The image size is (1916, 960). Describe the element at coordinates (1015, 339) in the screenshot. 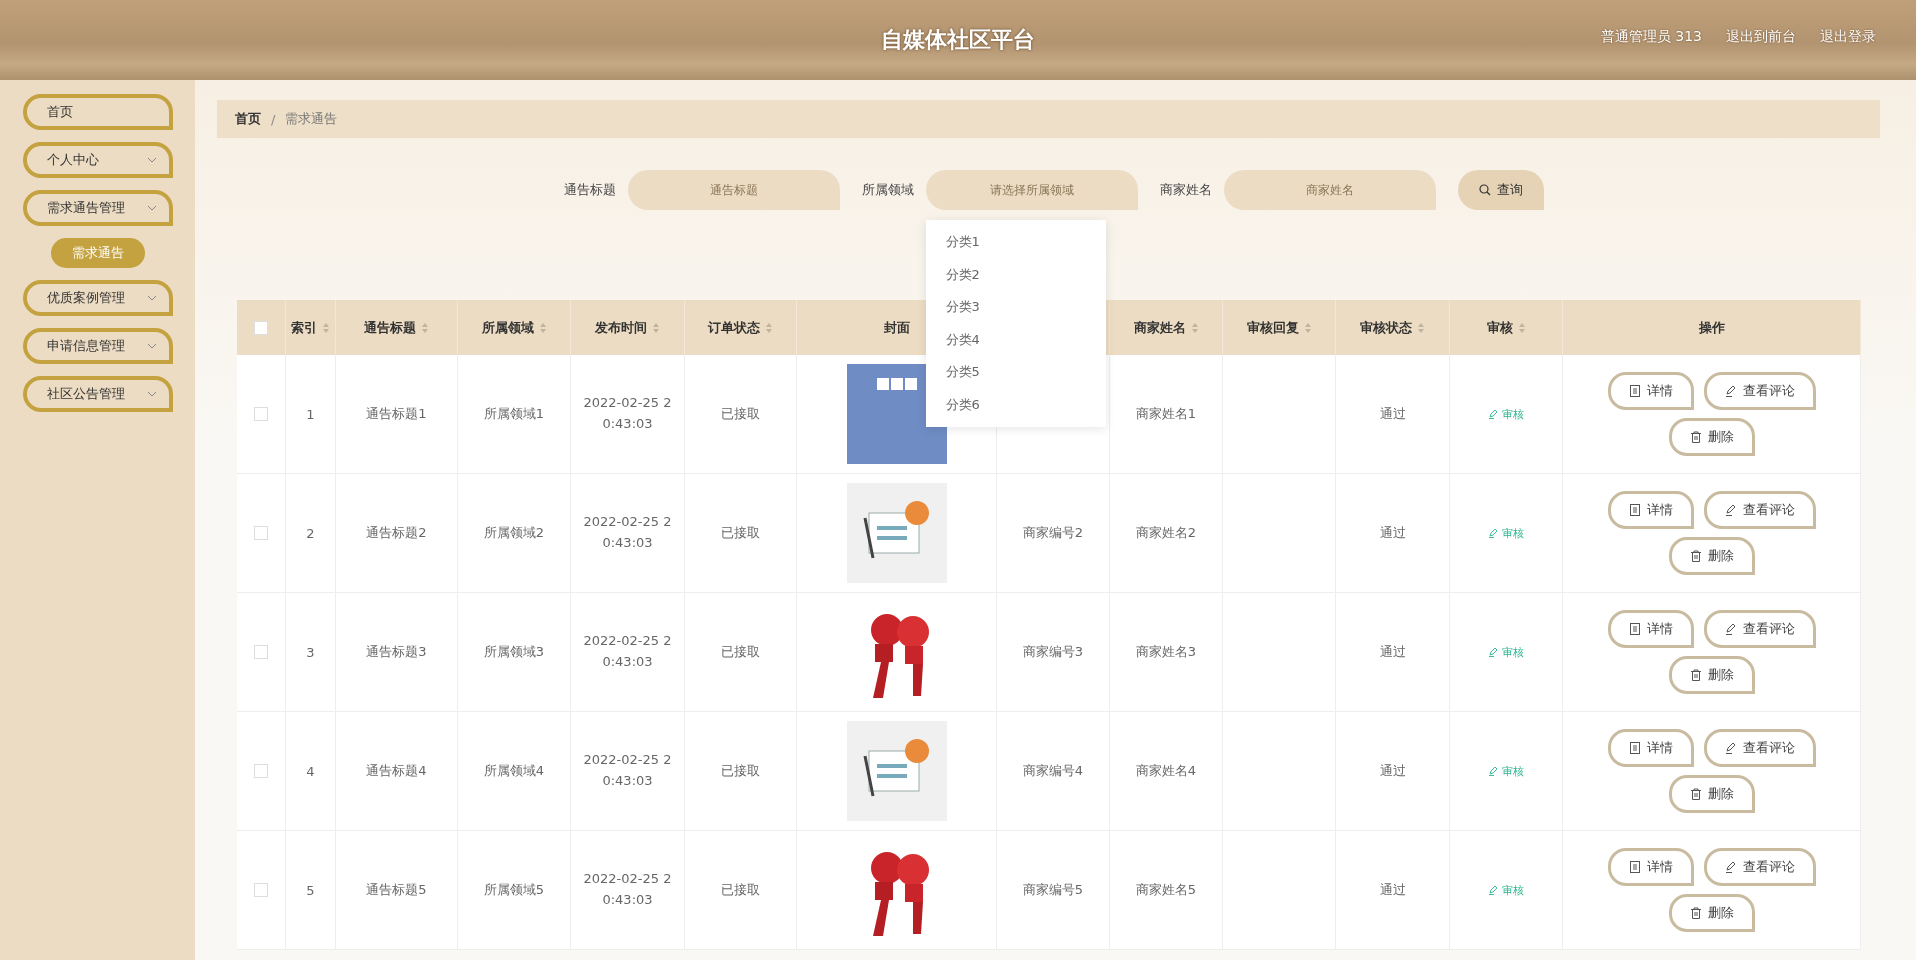

I see `dropdown-option: 分类4` at that location.